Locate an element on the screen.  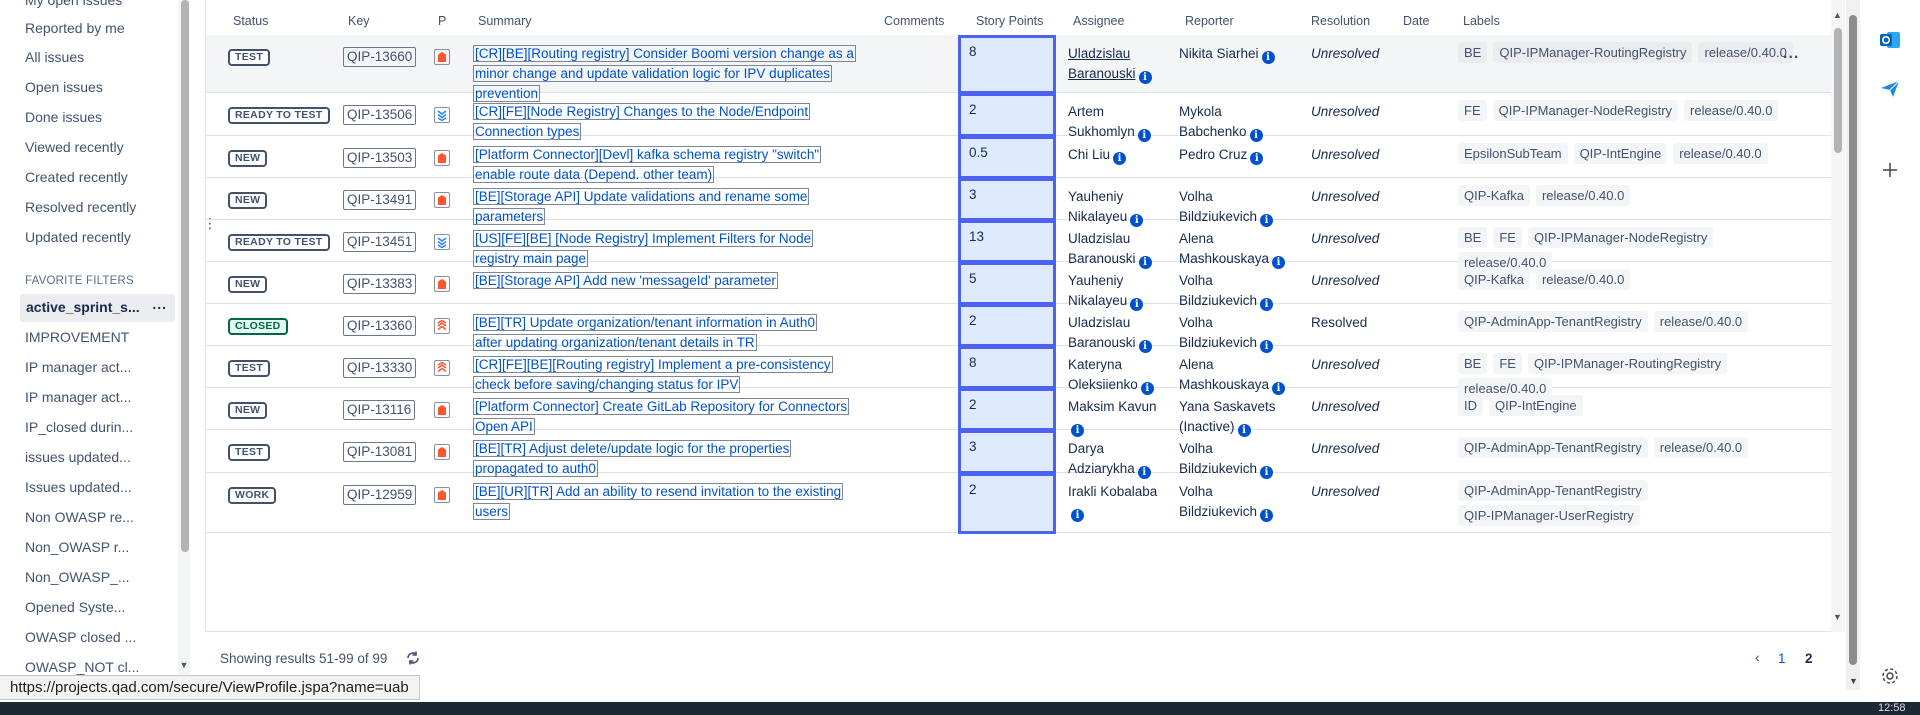
col-labels: Labels is located at coordinates (1481, 21).